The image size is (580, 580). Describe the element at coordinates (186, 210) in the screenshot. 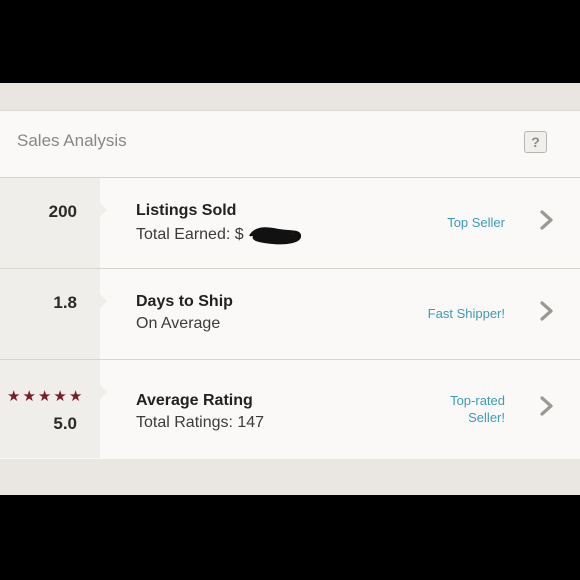

I see `listings-sold-label: Listings Sold` at that location.